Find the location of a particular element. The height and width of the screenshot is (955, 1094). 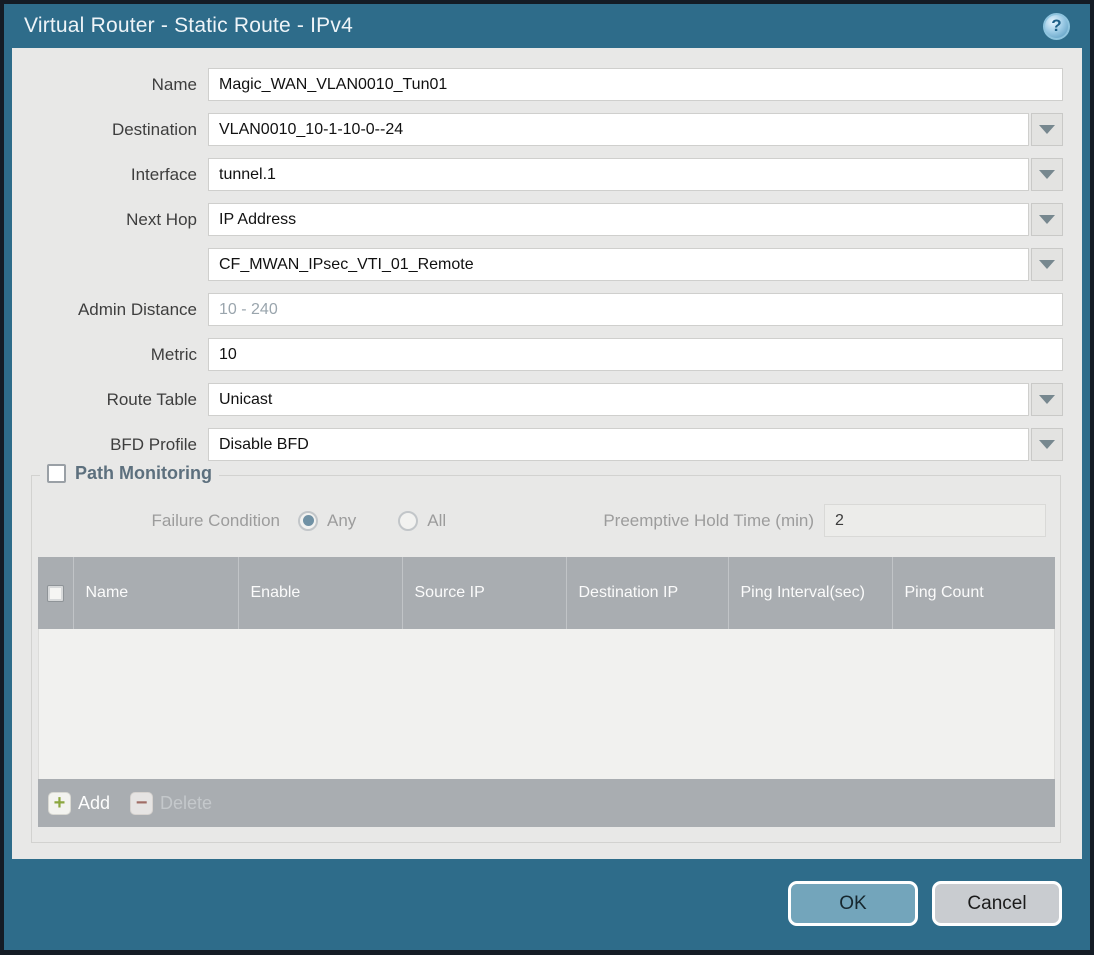

route-table-label: Route Table is located at coordinates (151, 399).